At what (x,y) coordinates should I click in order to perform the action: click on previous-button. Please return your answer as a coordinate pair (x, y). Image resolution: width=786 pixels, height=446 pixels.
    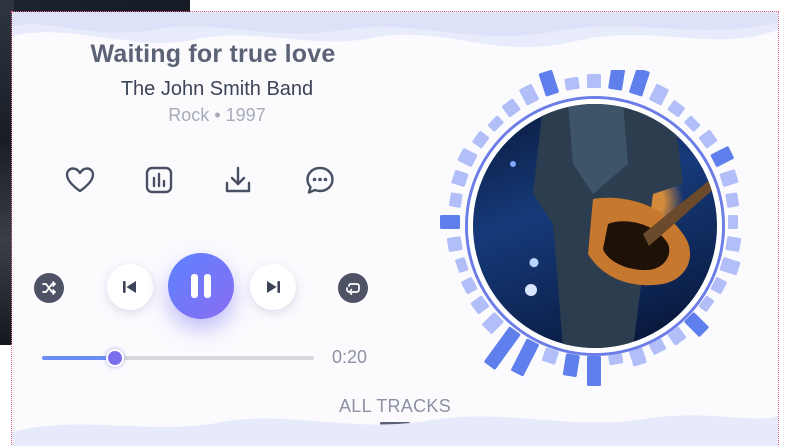
    Looking at the image, I should click on (130, 287).